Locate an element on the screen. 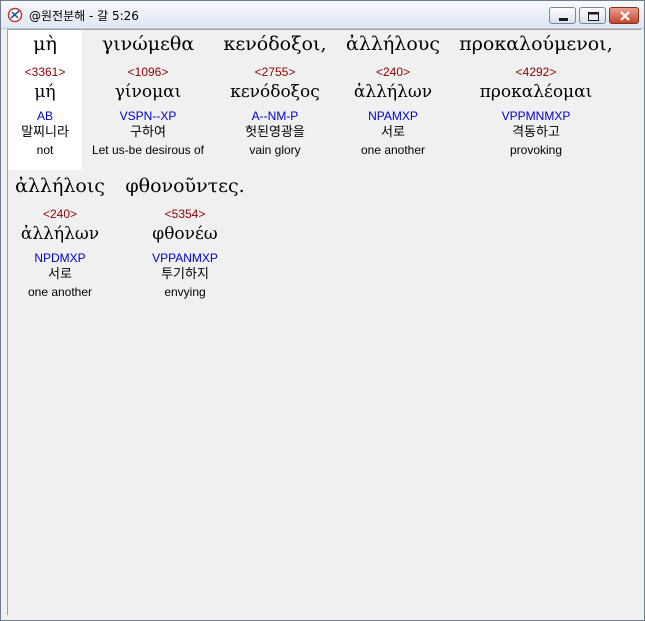  lemma: φθονέω is located at coordinates (185, 234).